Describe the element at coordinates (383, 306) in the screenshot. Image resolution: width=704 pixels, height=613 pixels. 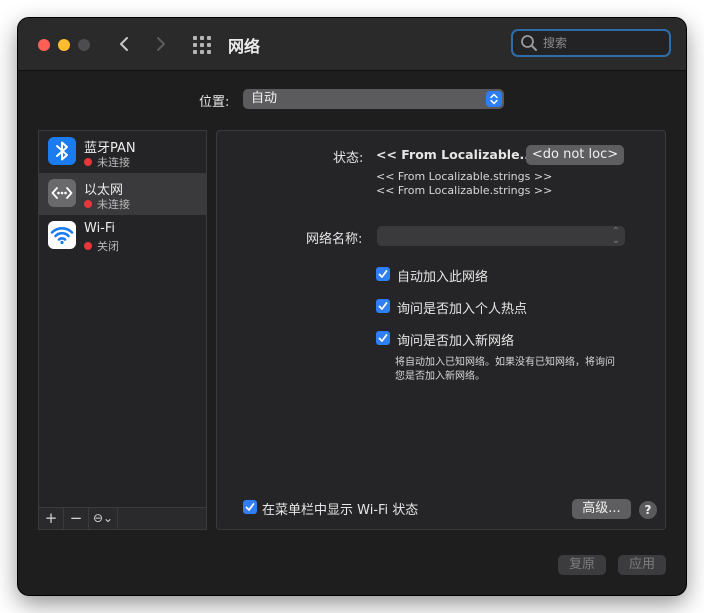
I see `ask-hotspot-checkbox` at that location.